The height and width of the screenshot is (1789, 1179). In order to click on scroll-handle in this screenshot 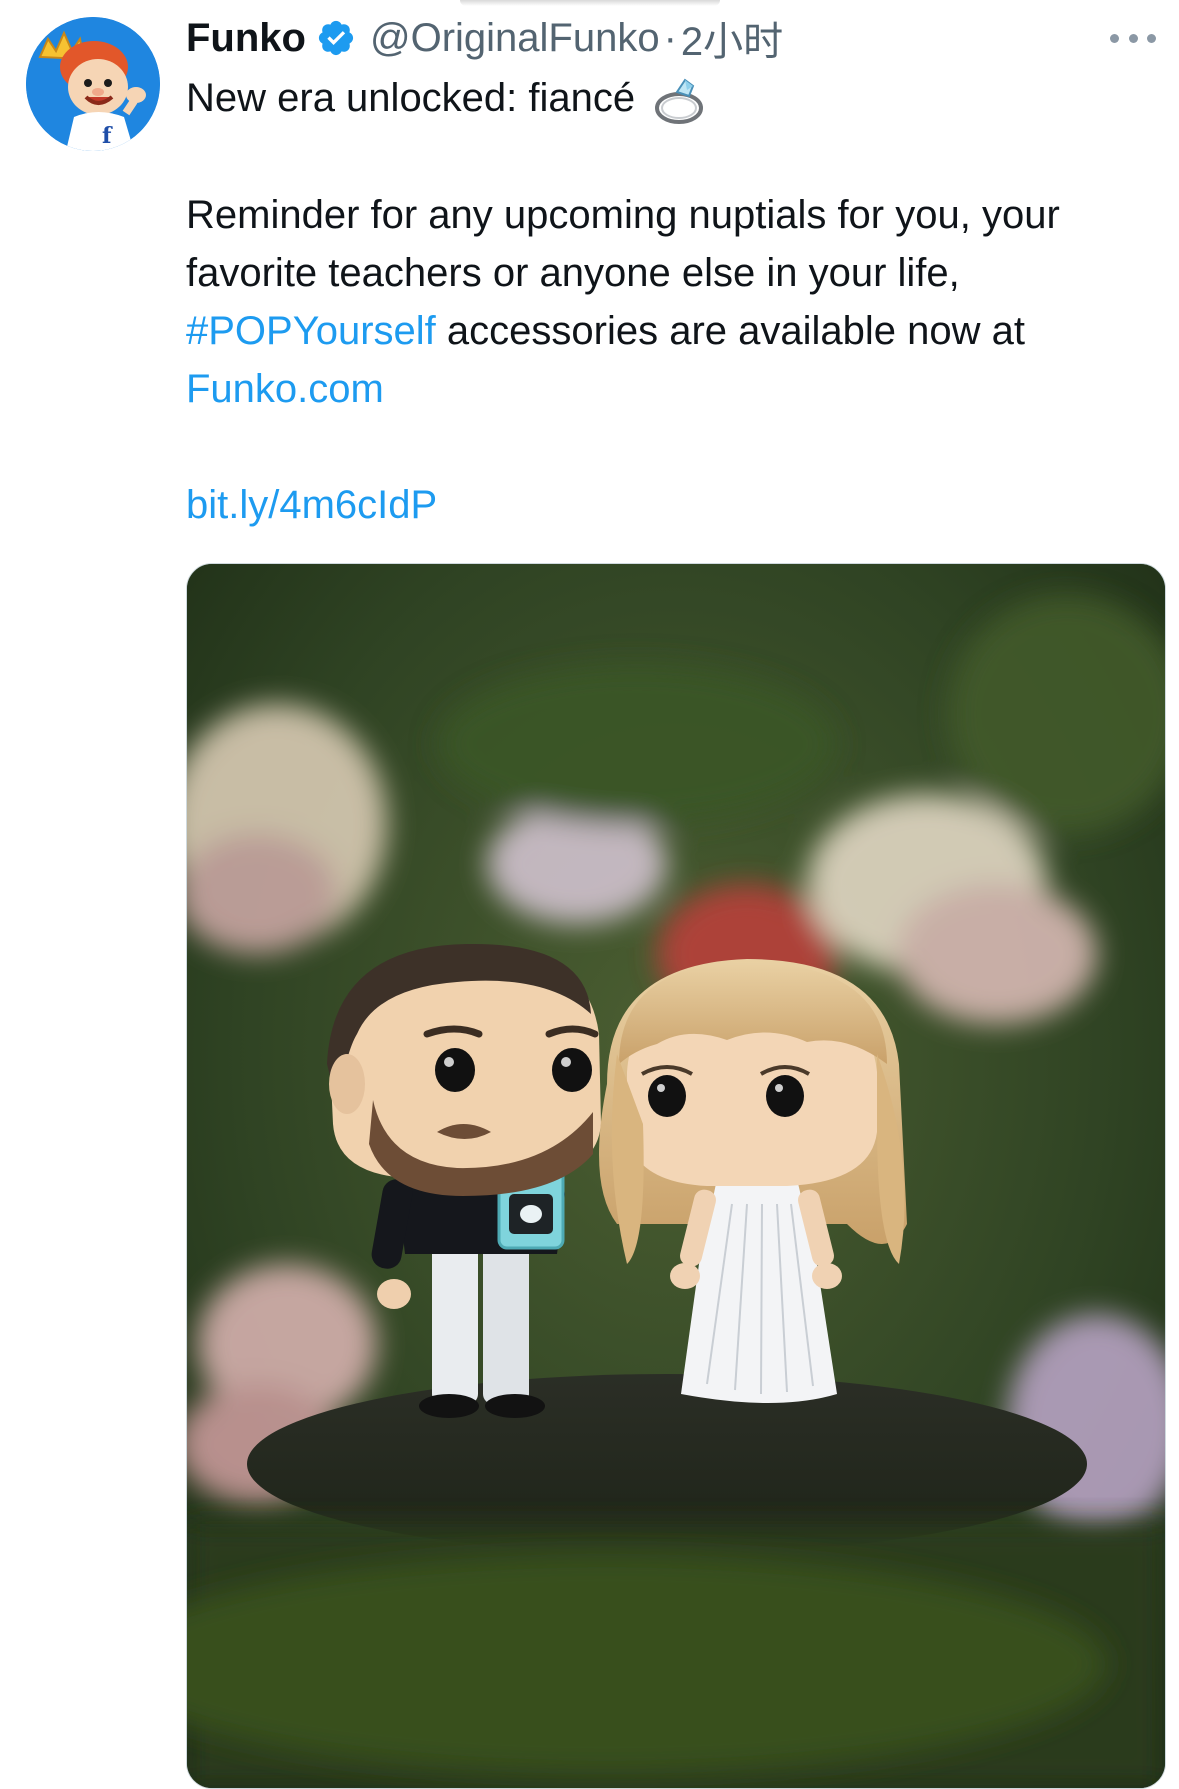, I will do `click(590, 3)`.